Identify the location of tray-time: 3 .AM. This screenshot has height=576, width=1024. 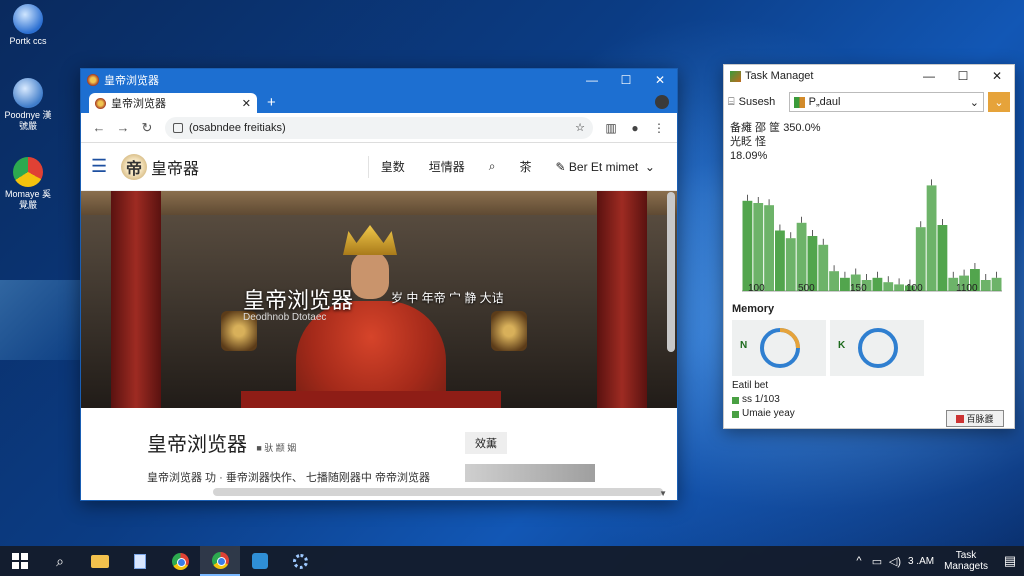
(921, 561).